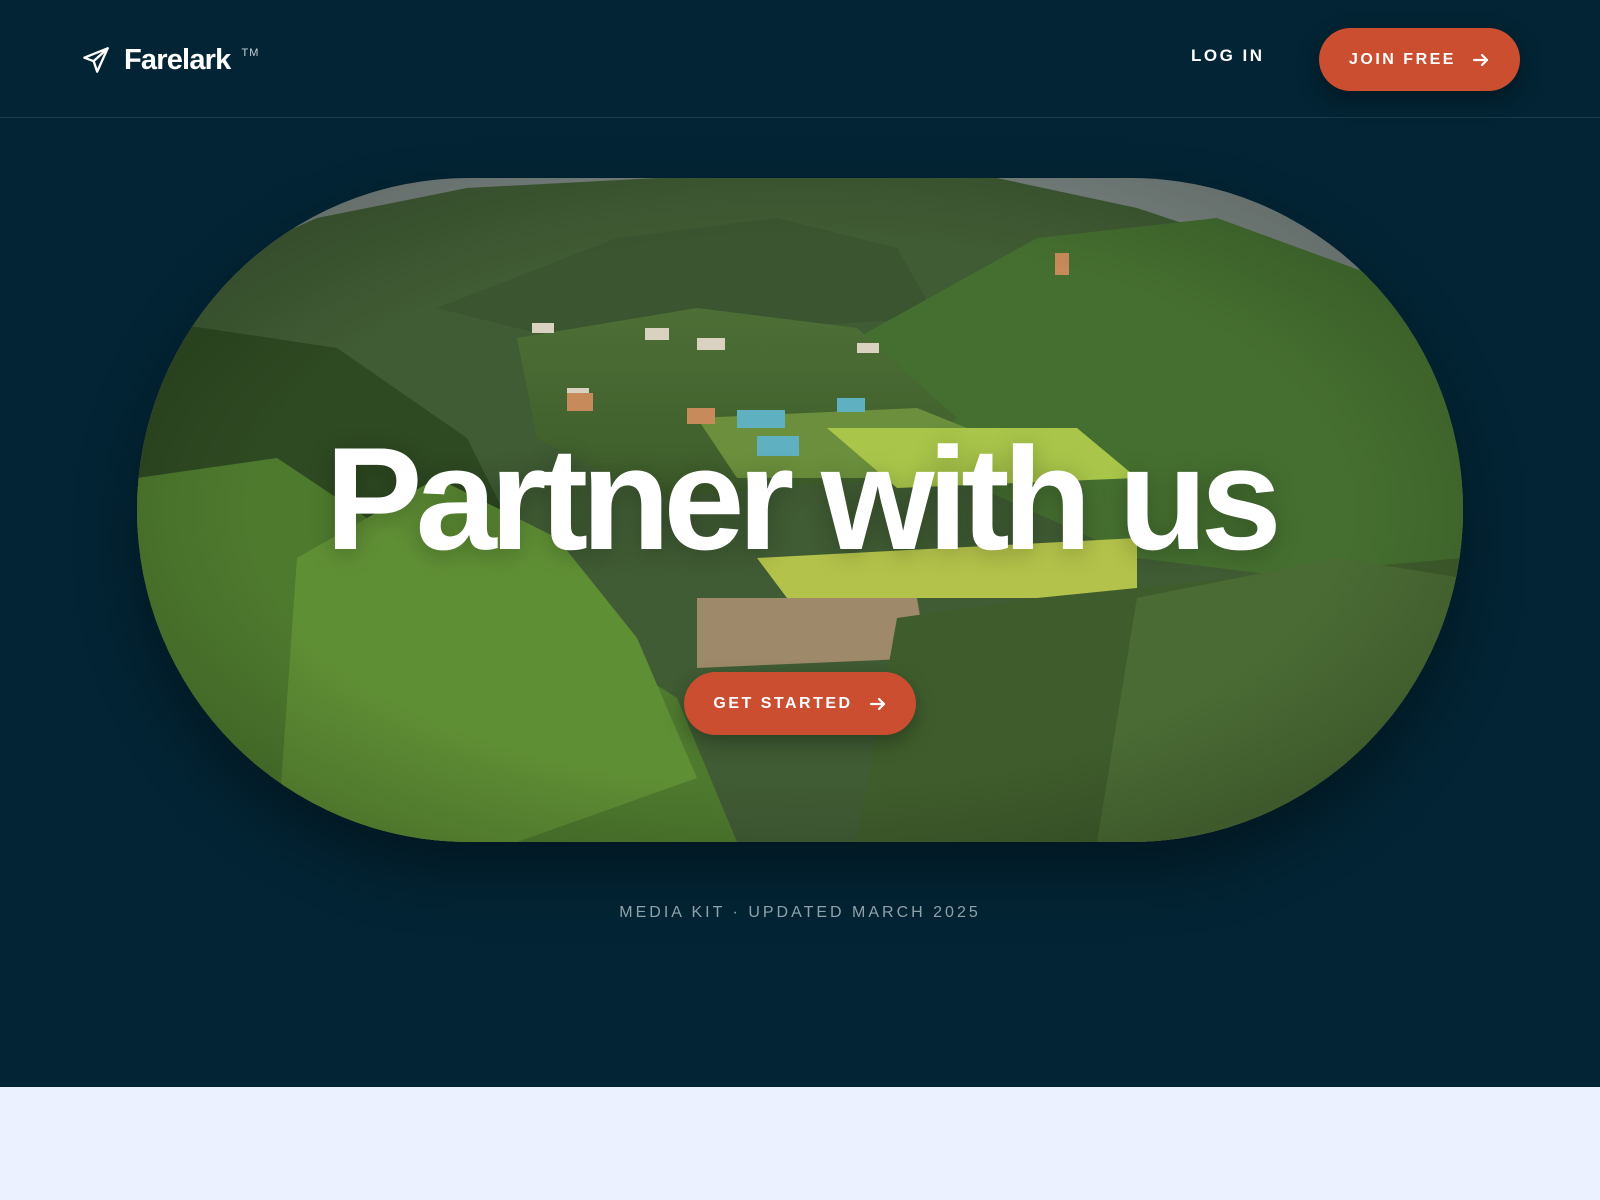 This screenshot has height=1200, width=1600. What do you see at coordinates (803, 498) in the screenshot?
I see `hero-title: Partner with us` at bounding box center [803, 498].